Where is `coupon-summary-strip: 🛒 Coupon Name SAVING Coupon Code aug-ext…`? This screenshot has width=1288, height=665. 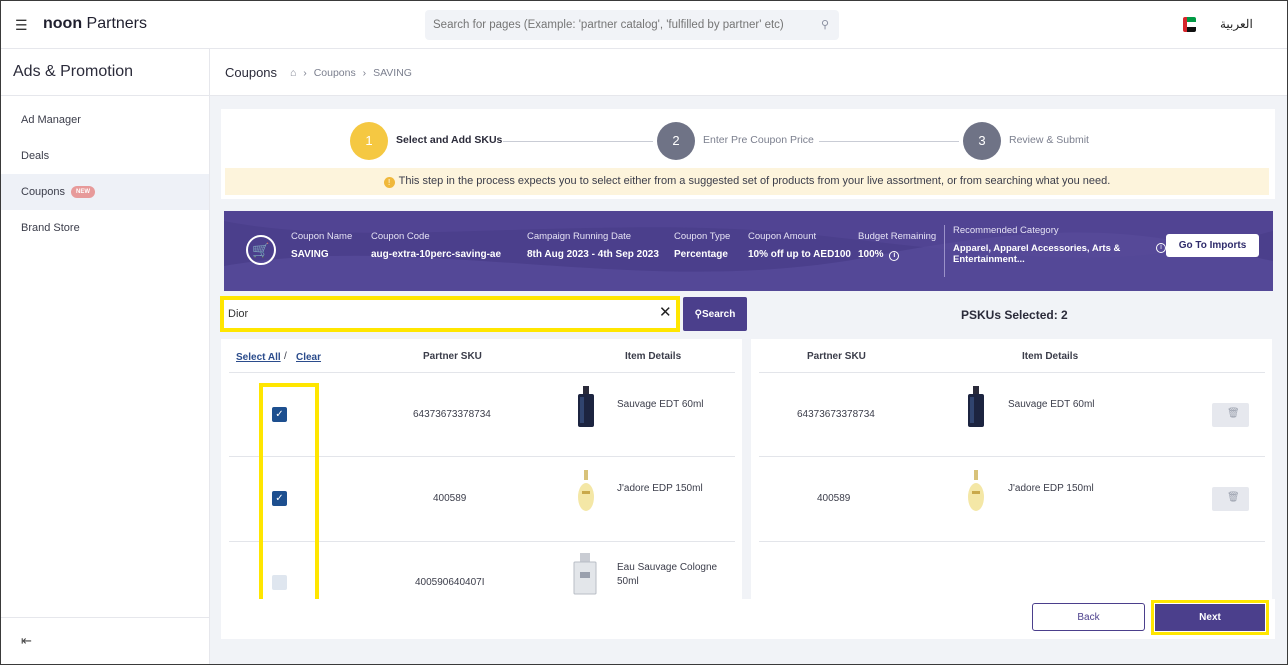 coupon-summary-strip: 🛒 Coupon Name SAVING Coupon Code aug-ext… is located at coordinates (748, 251).